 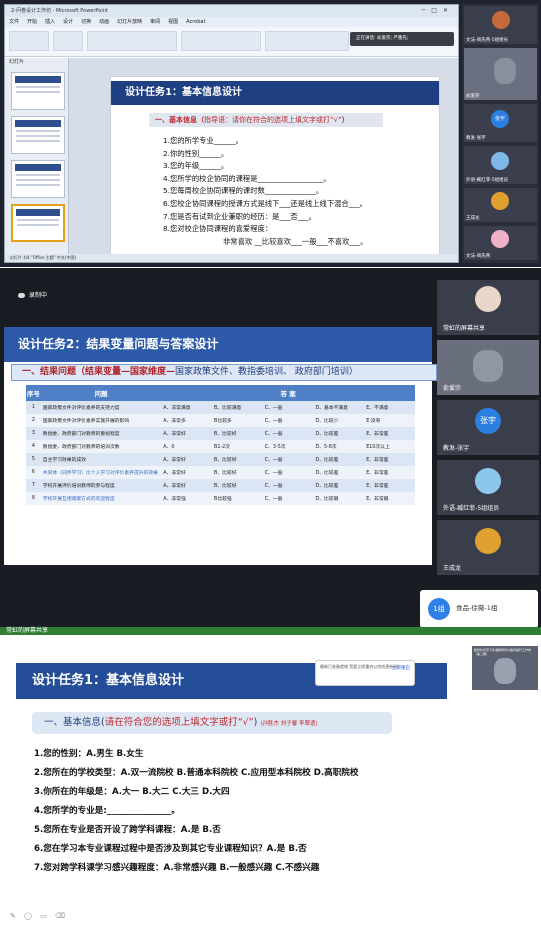 I want to click on speaker-video: 数智化背景下外语教师评价素养提升工作坊（第二期）, so click(x=505, y=668).